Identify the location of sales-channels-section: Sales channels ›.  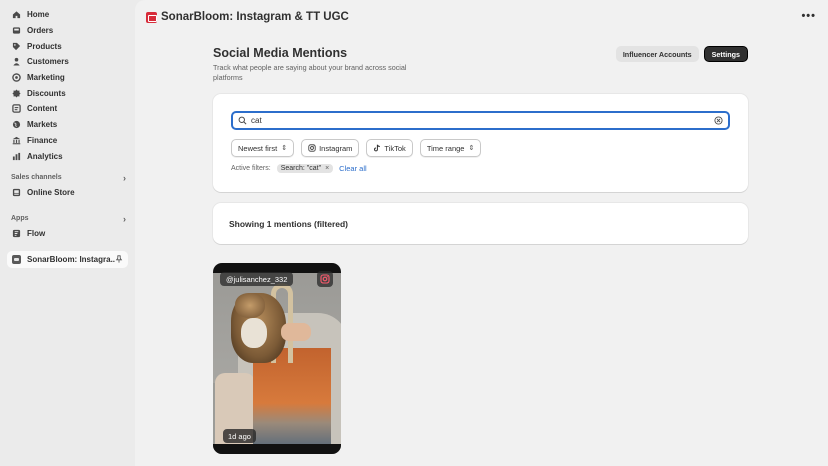
(67, 178).